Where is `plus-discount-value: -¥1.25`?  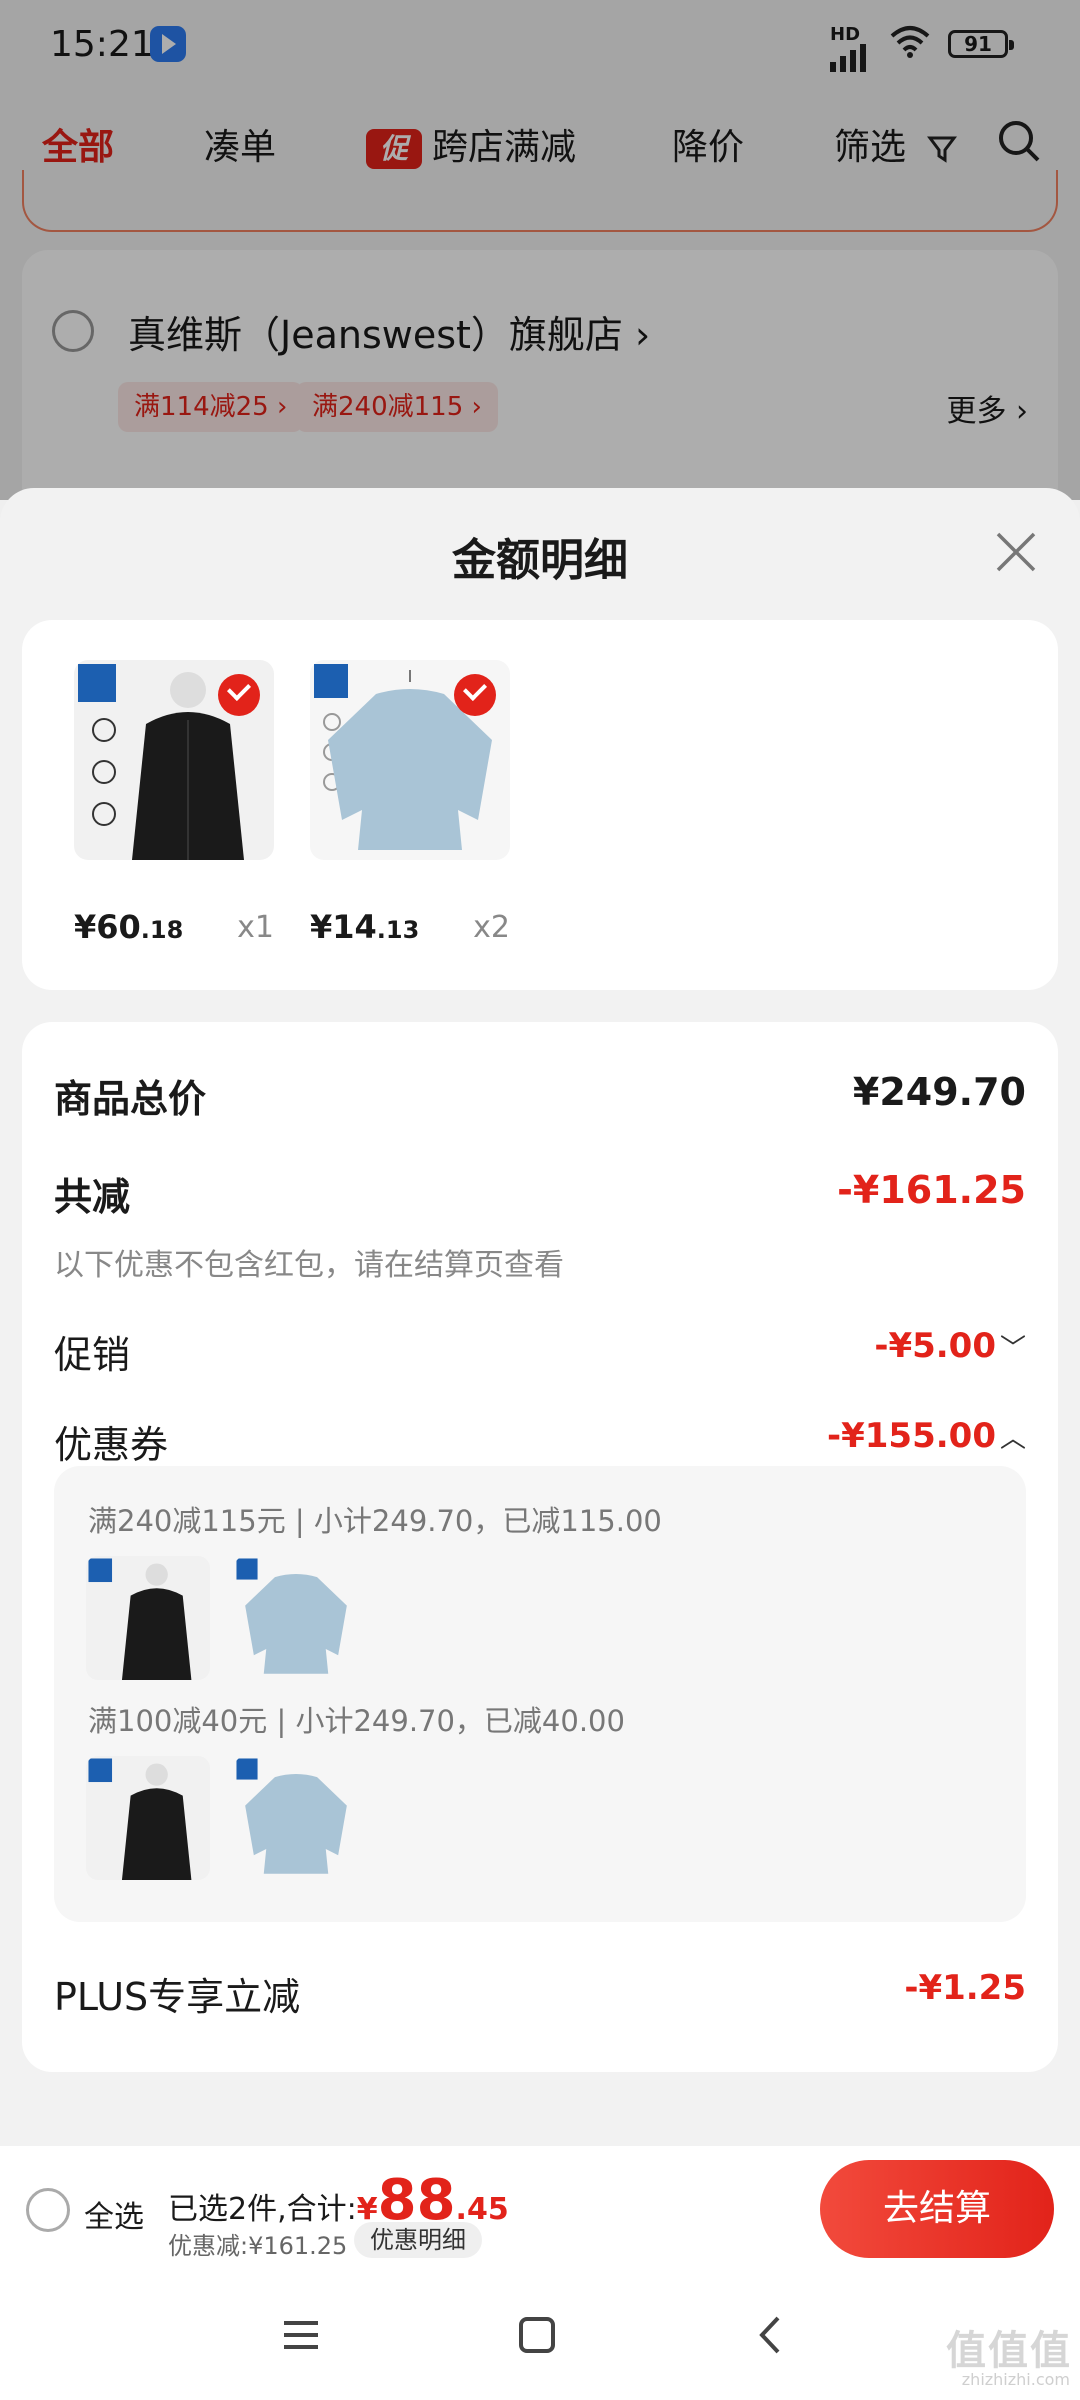
plus-discount-value: -¥1.25 is located at coordinates (965, 1988).